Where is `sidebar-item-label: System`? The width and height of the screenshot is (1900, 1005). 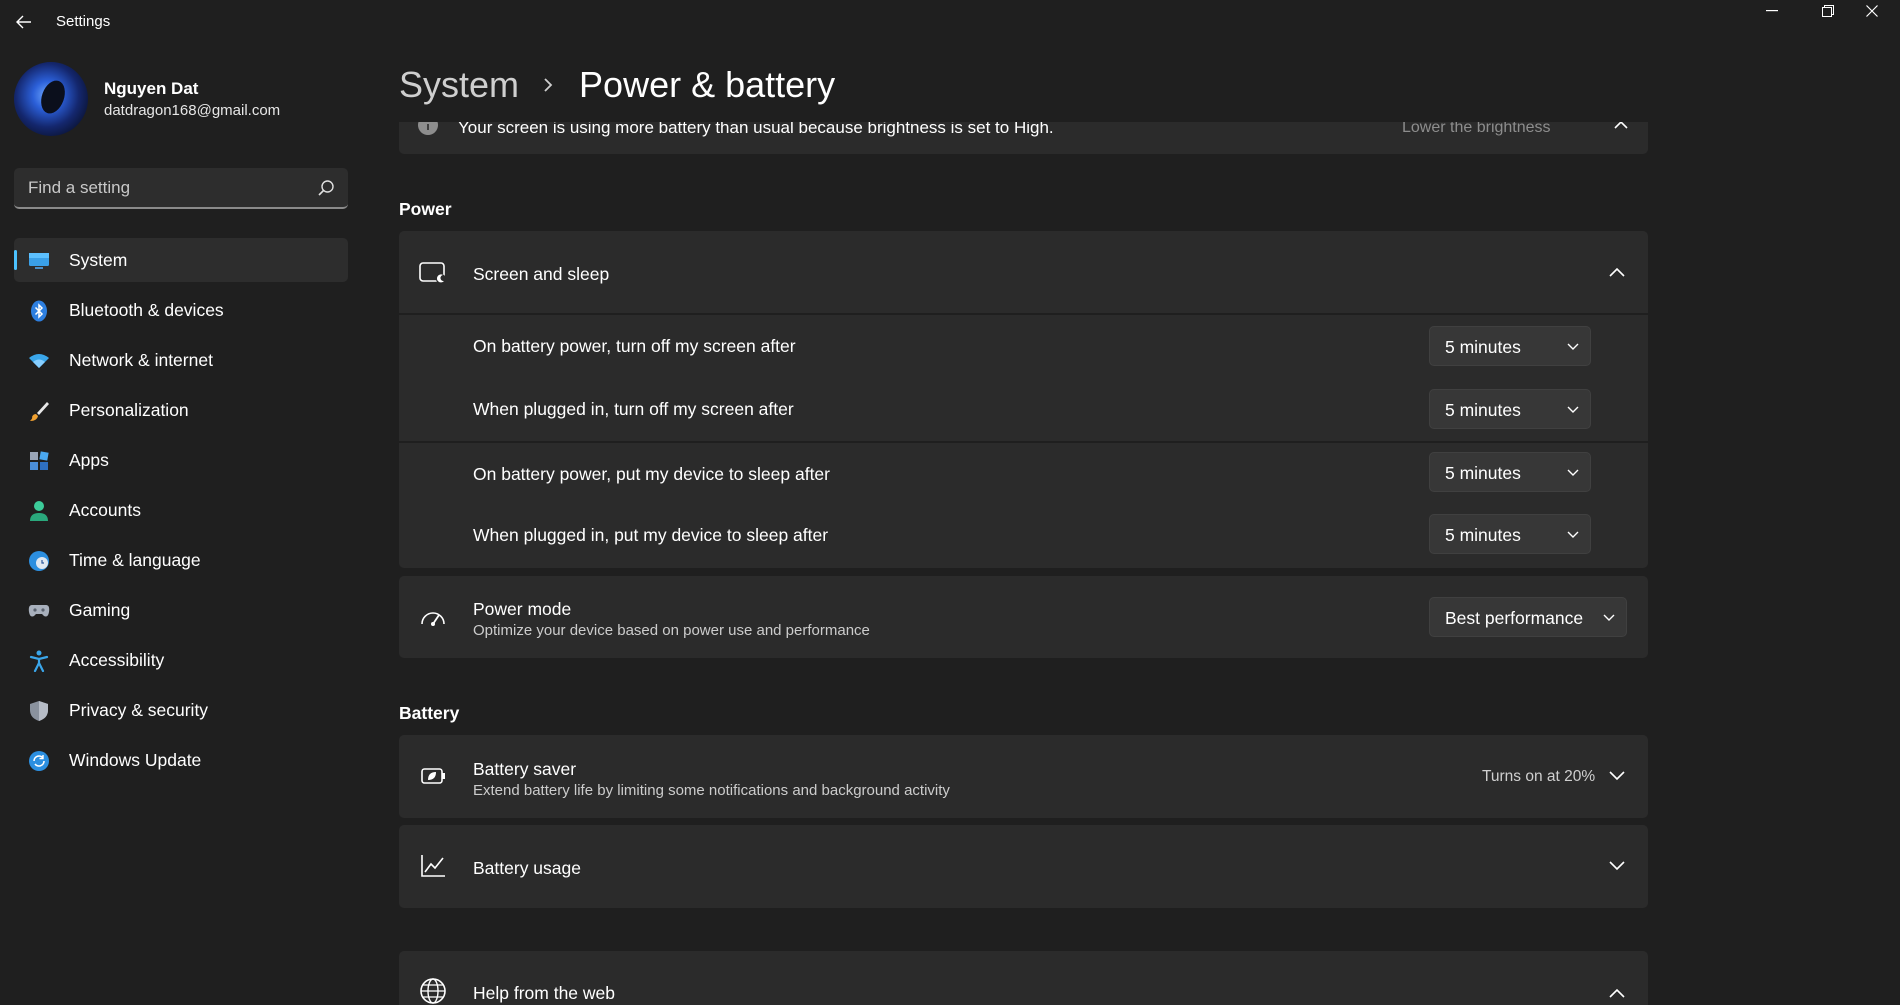 sidebar-item-label: System is located at coordinates (98, 259).